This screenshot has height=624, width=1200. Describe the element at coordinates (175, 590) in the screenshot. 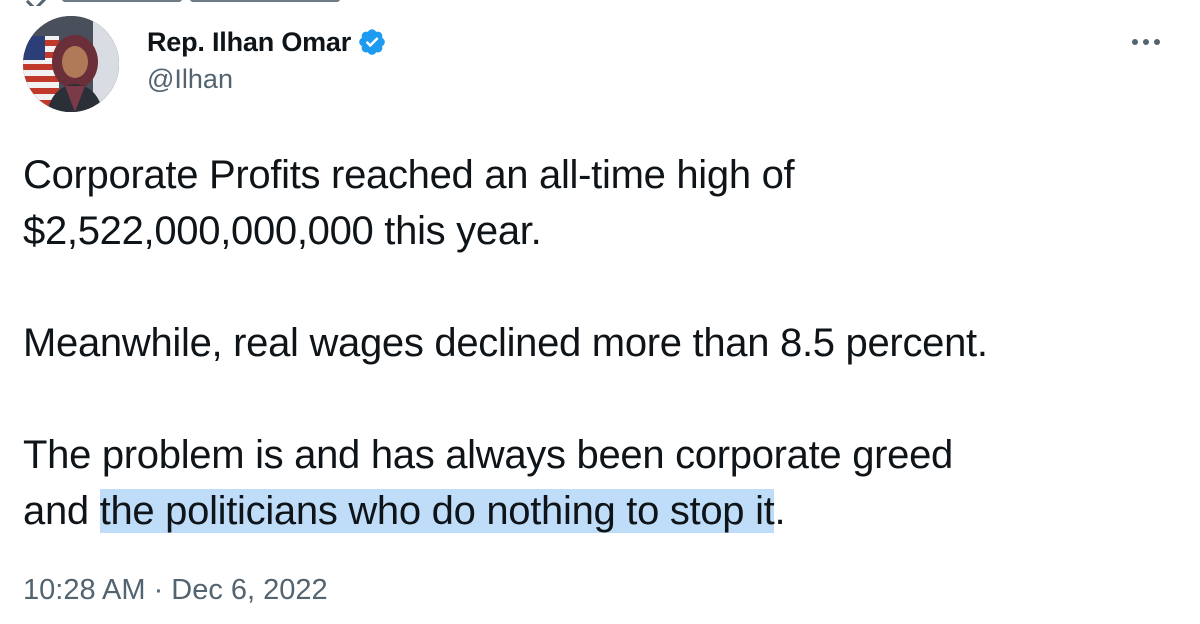

I see `tweet-timestamp: 10:28 AM · Dec 6, 2022` at that location.